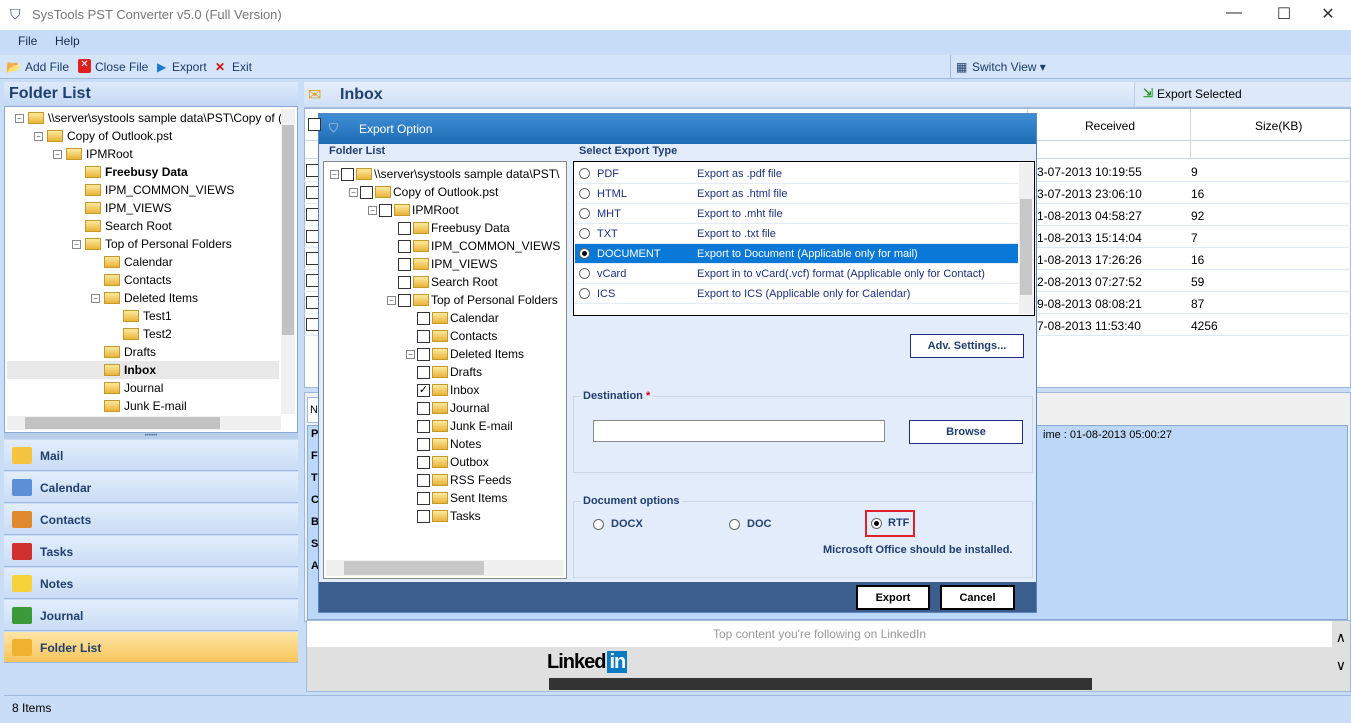 This screenshot has width=1351, height=723. Describe the element at coordinates (444, 174) in the screenshot. I see `dialog-tree-item: − \\server\systools sample data\PST\` at that location.